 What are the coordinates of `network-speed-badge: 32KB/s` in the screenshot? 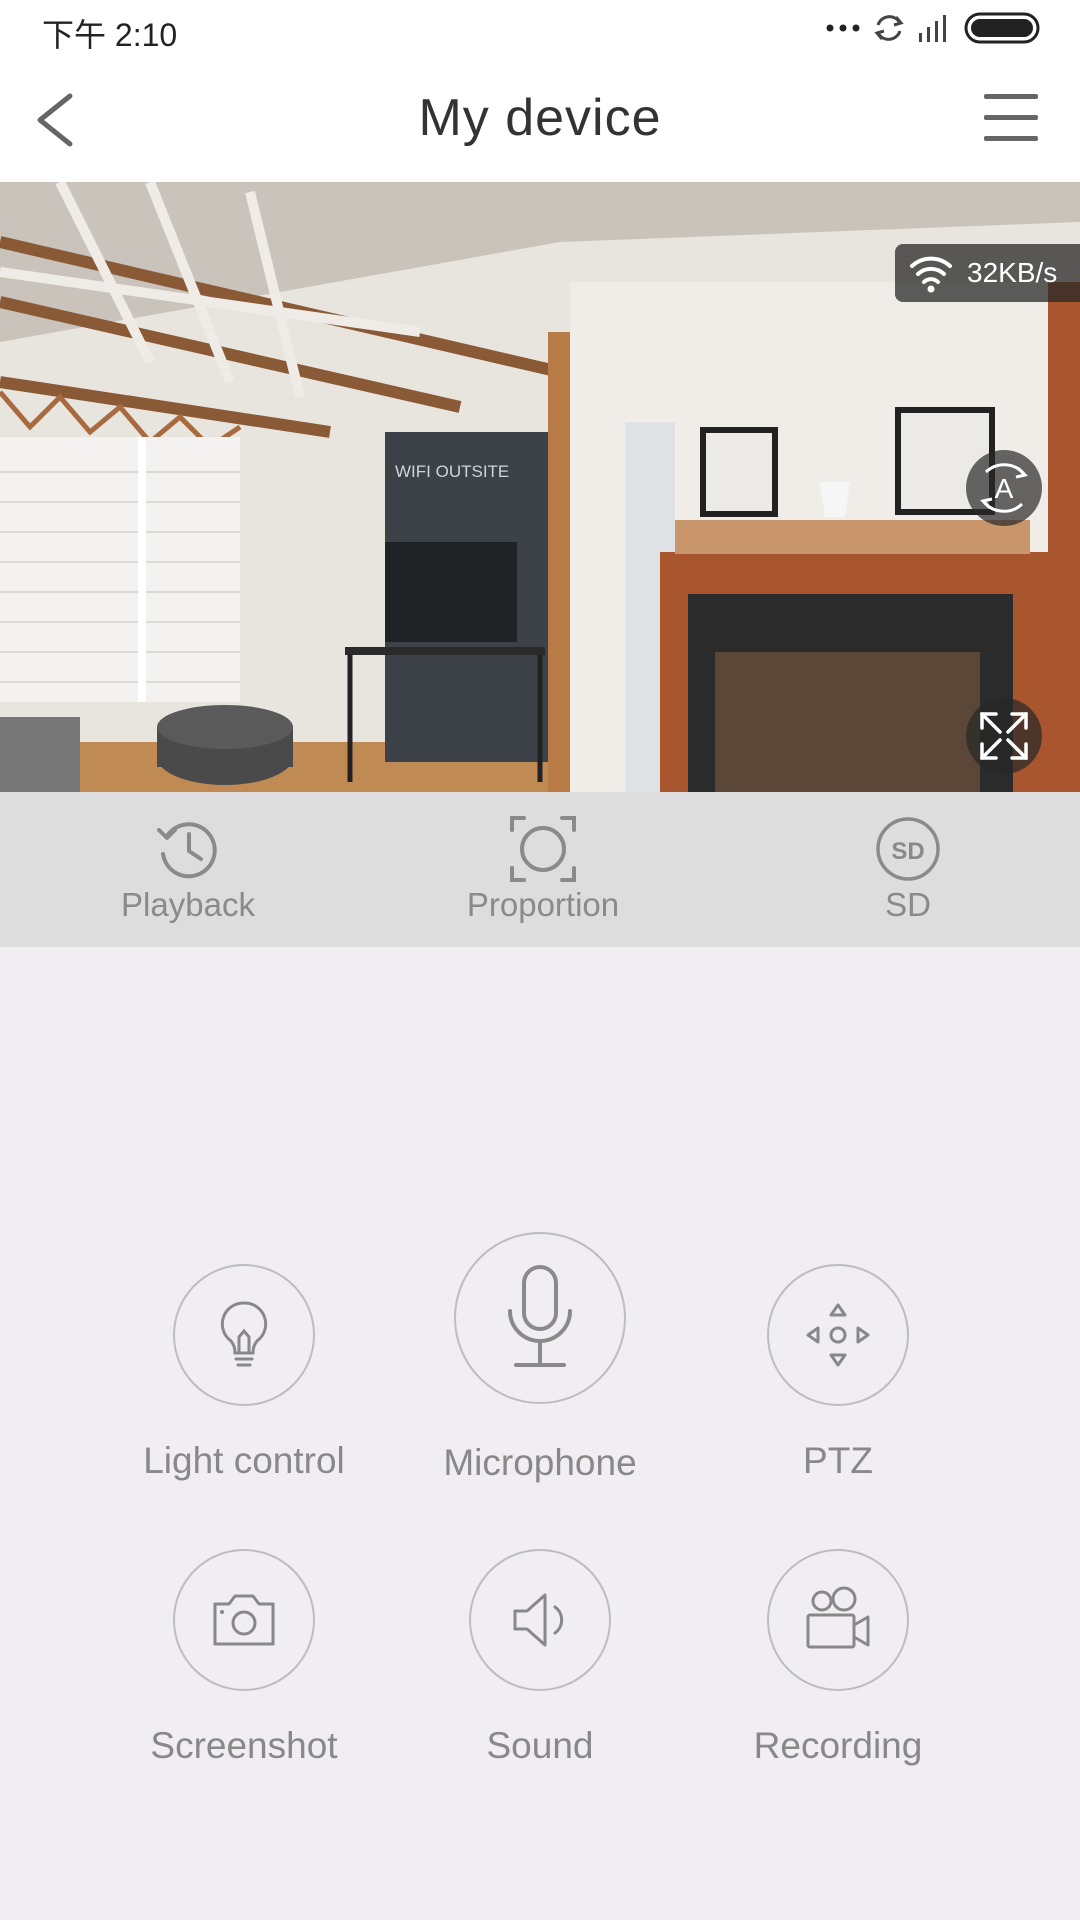 It's located at (987, 273).